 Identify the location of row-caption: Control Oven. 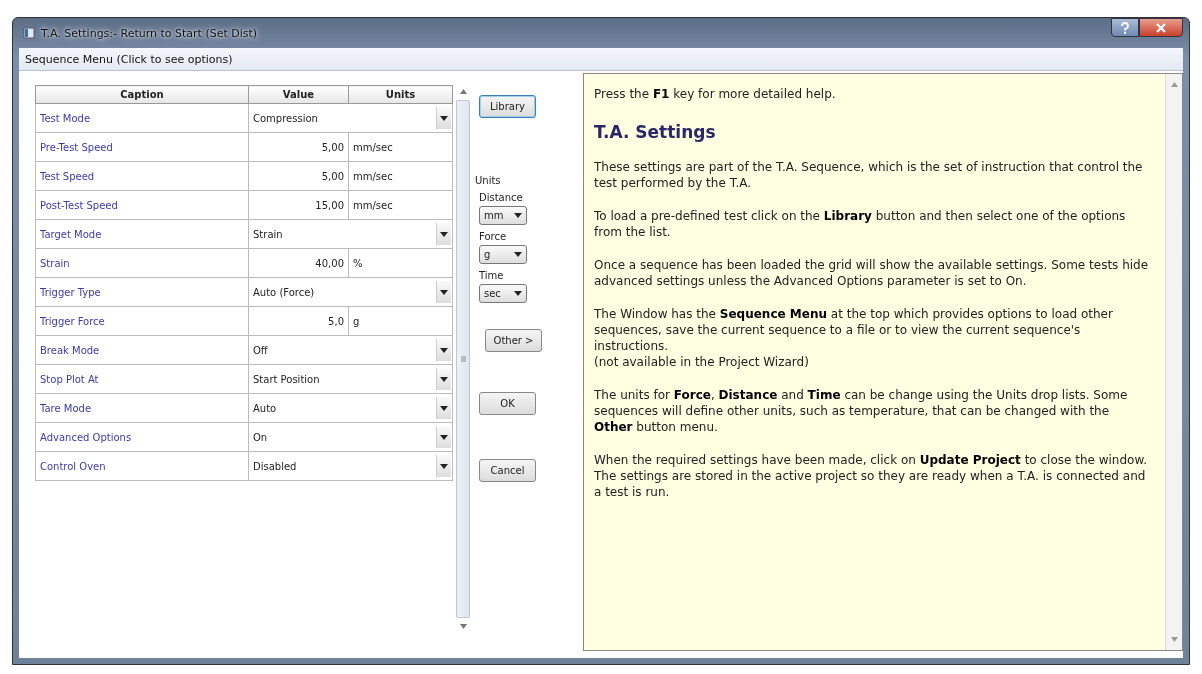
(142, 466).